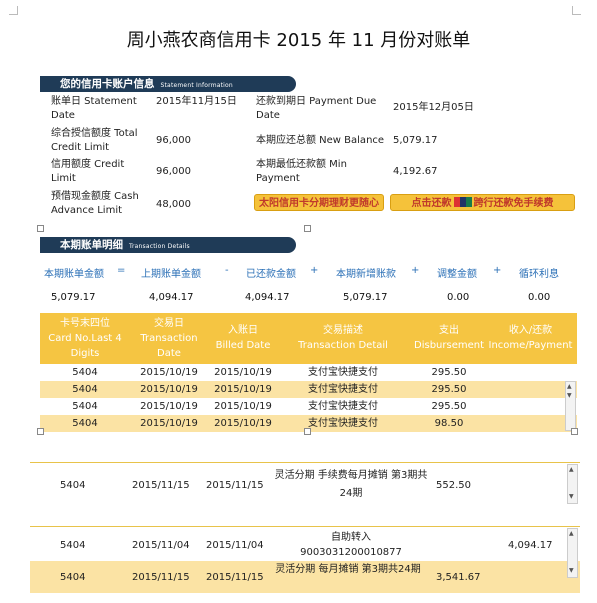 The image size is (597, 603). What do you see at coordinates (74, 274) in the screenshot?
I see `summary-label: 本期账单金额` at bounding box center [74, 274].